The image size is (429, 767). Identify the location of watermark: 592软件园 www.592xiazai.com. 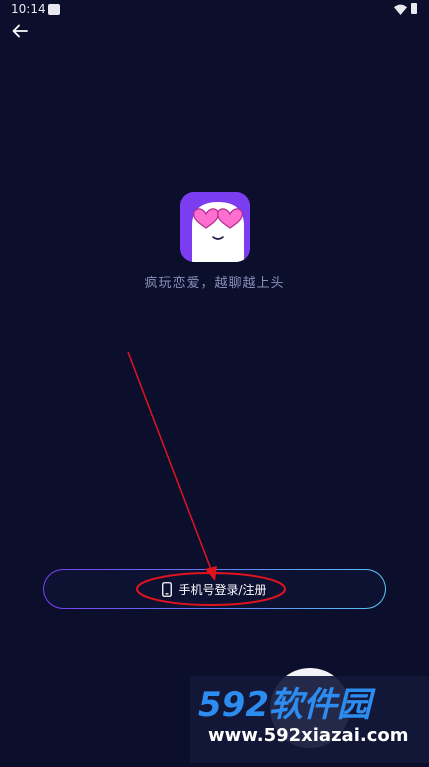
(309, 719).